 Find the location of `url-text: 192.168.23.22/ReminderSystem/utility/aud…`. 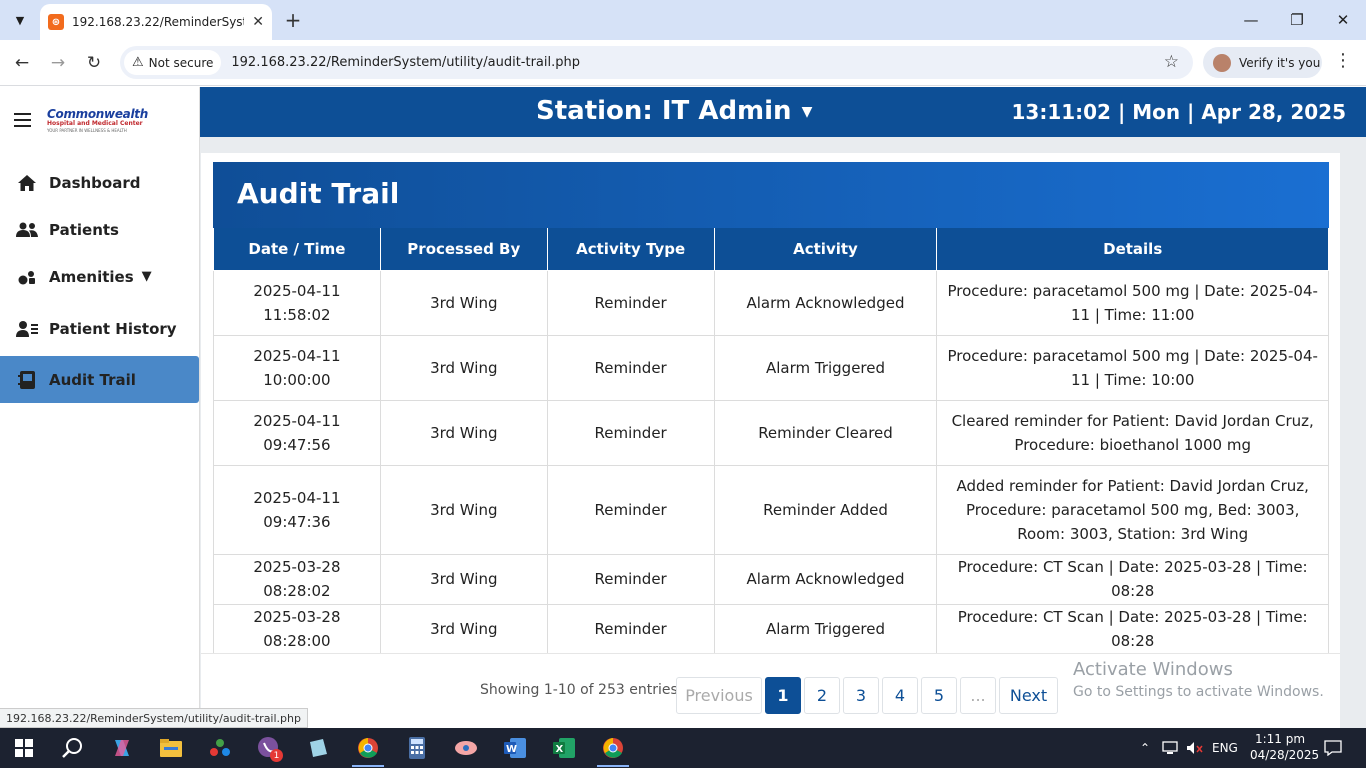

url-text: 192.168.23.22/ReminderSystem/utility/aud… is located at coordinates (405, 62).